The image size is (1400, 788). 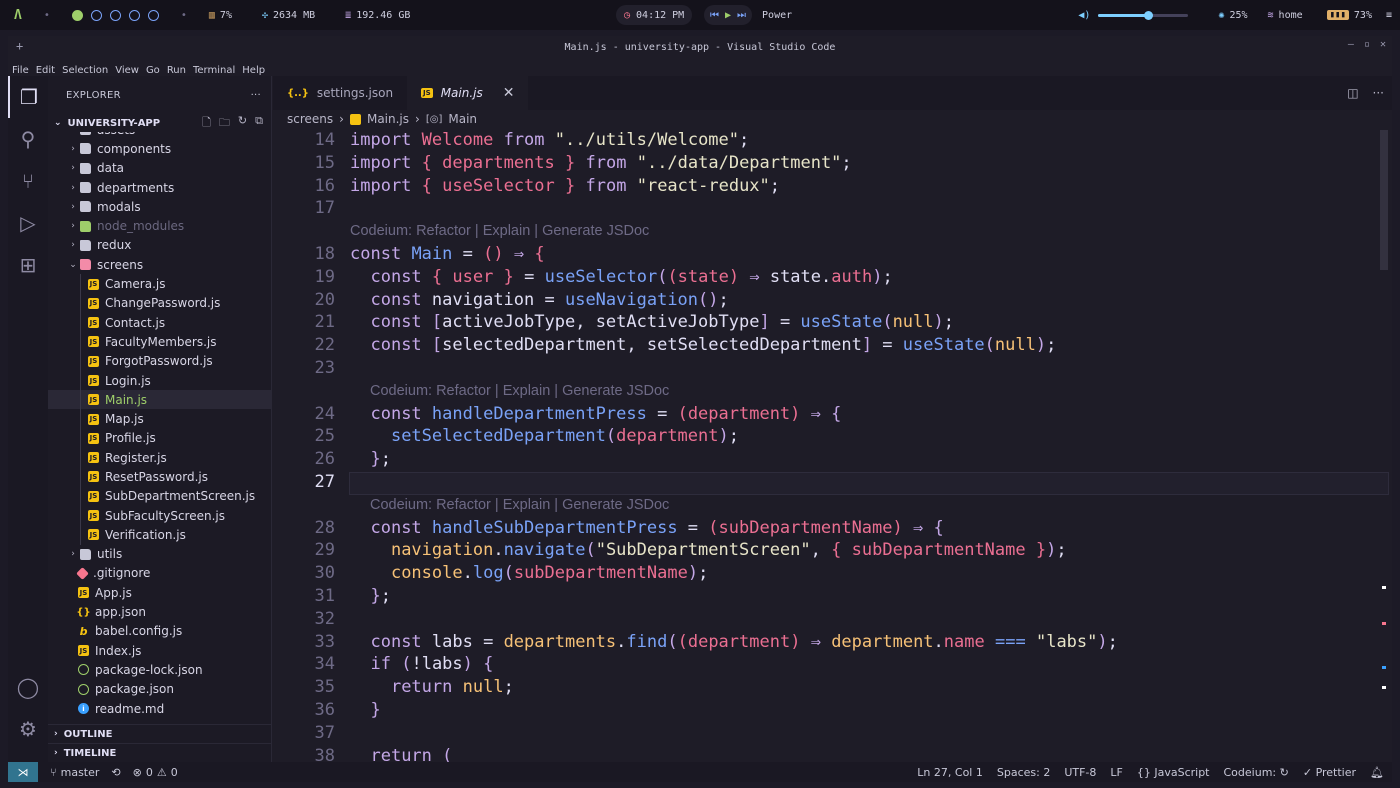 I want to click on wifi-widget: ≋ home, so click(x=1285, y=15).